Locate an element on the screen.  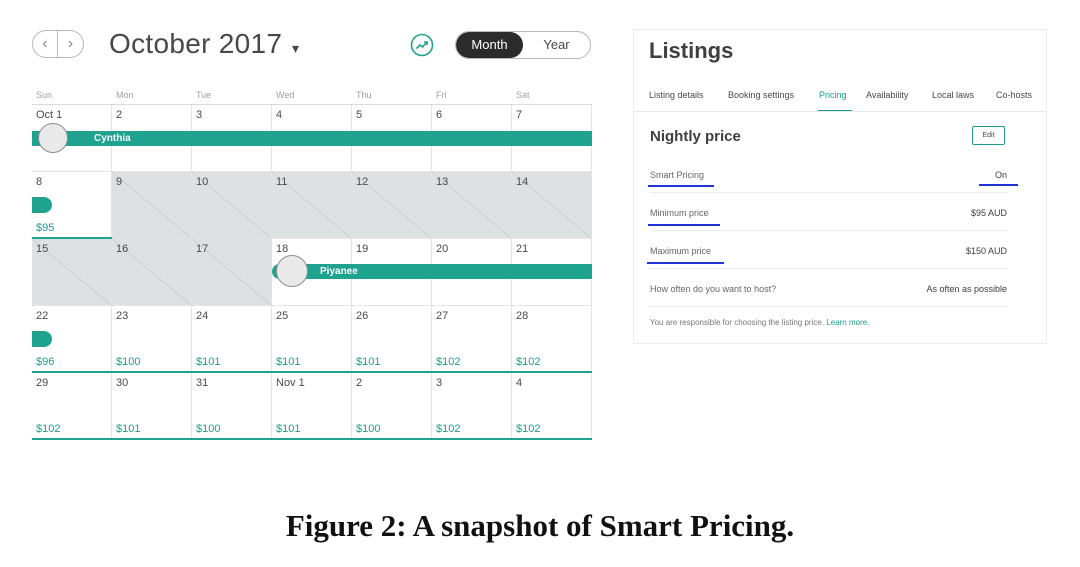
month-dropdown-icon: ▾ is located at coordinates (295, 48).